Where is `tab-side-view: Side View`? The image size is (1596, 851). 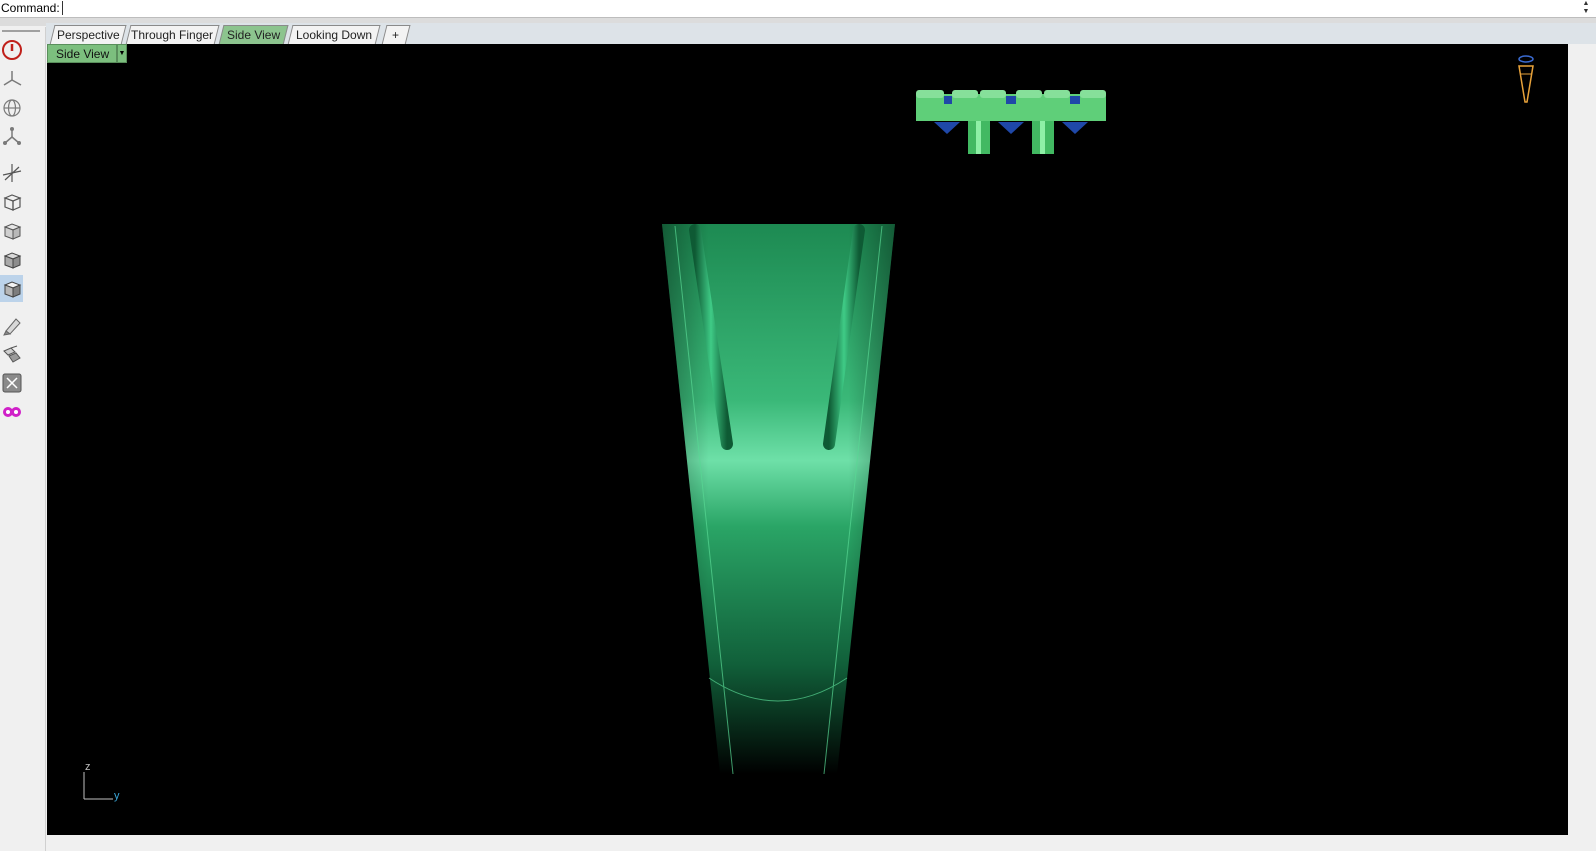
tab-side-view: Side View is located at coordinates (253, 35).